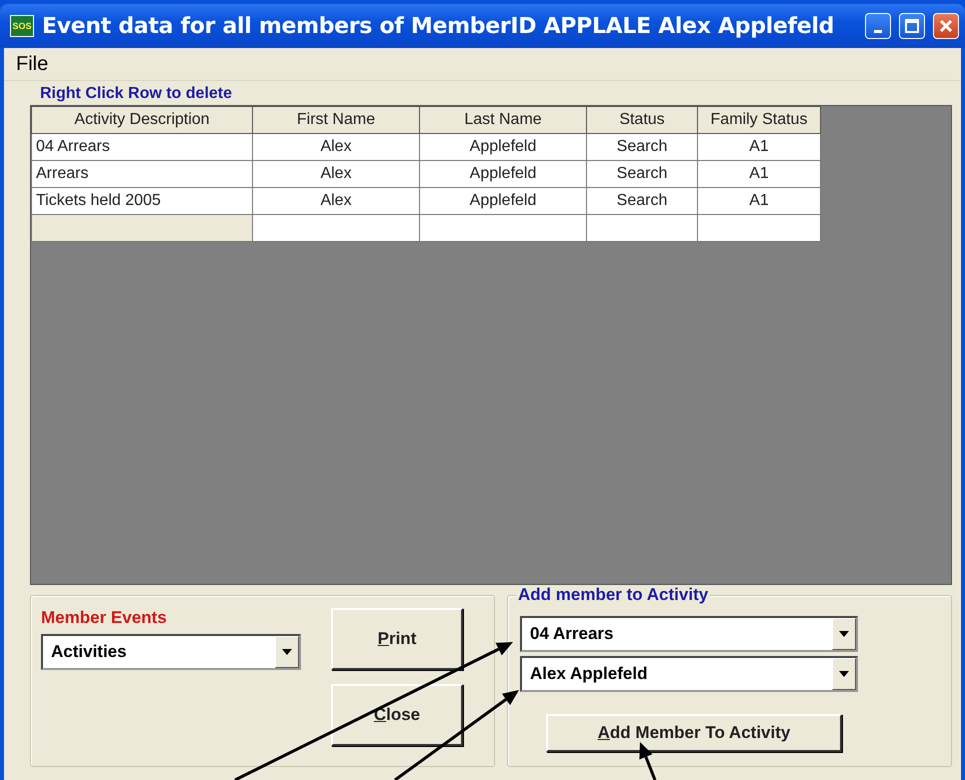  I want to click on grid-caption: Right Click Row to delete, so click(136, 94).